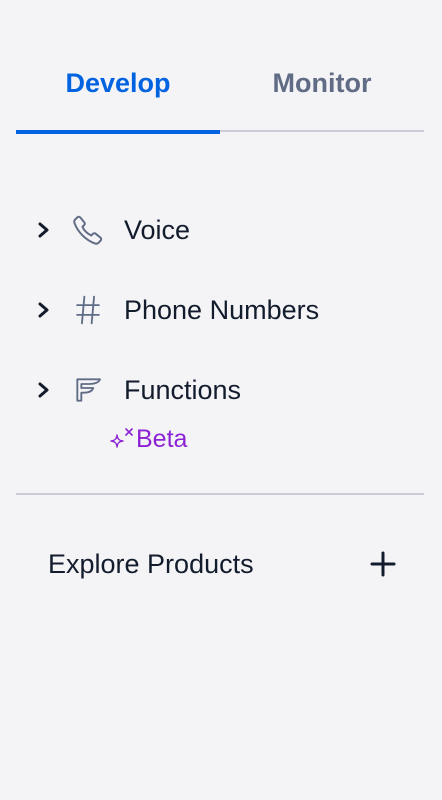 The image size is (442, 800). Describe the element at coordinates (118, 83) in the screenshot. I see `tab-develop-label: Develop` at that location.